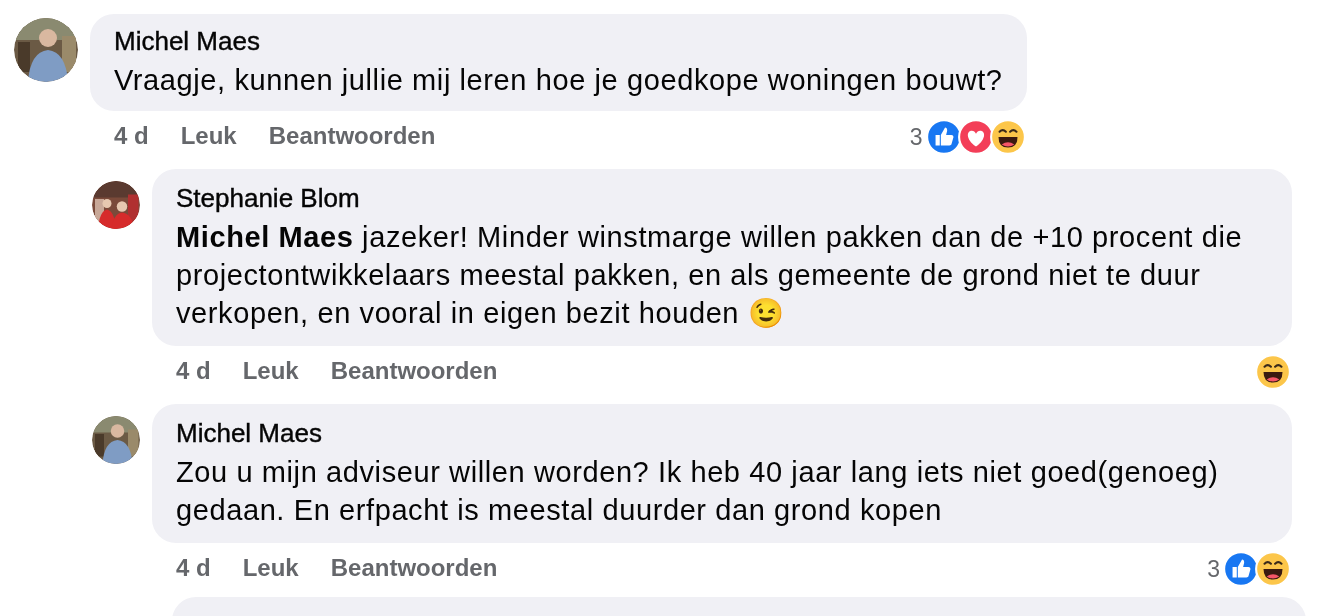  I want to click on comment-text: Zou u mijn adviseur willen worden? Ik heb 40 jaar lang iets niet goed(genoeg) gedaan. En erfpacht is meestal duurder dan grond kopen, so click(698, 491).